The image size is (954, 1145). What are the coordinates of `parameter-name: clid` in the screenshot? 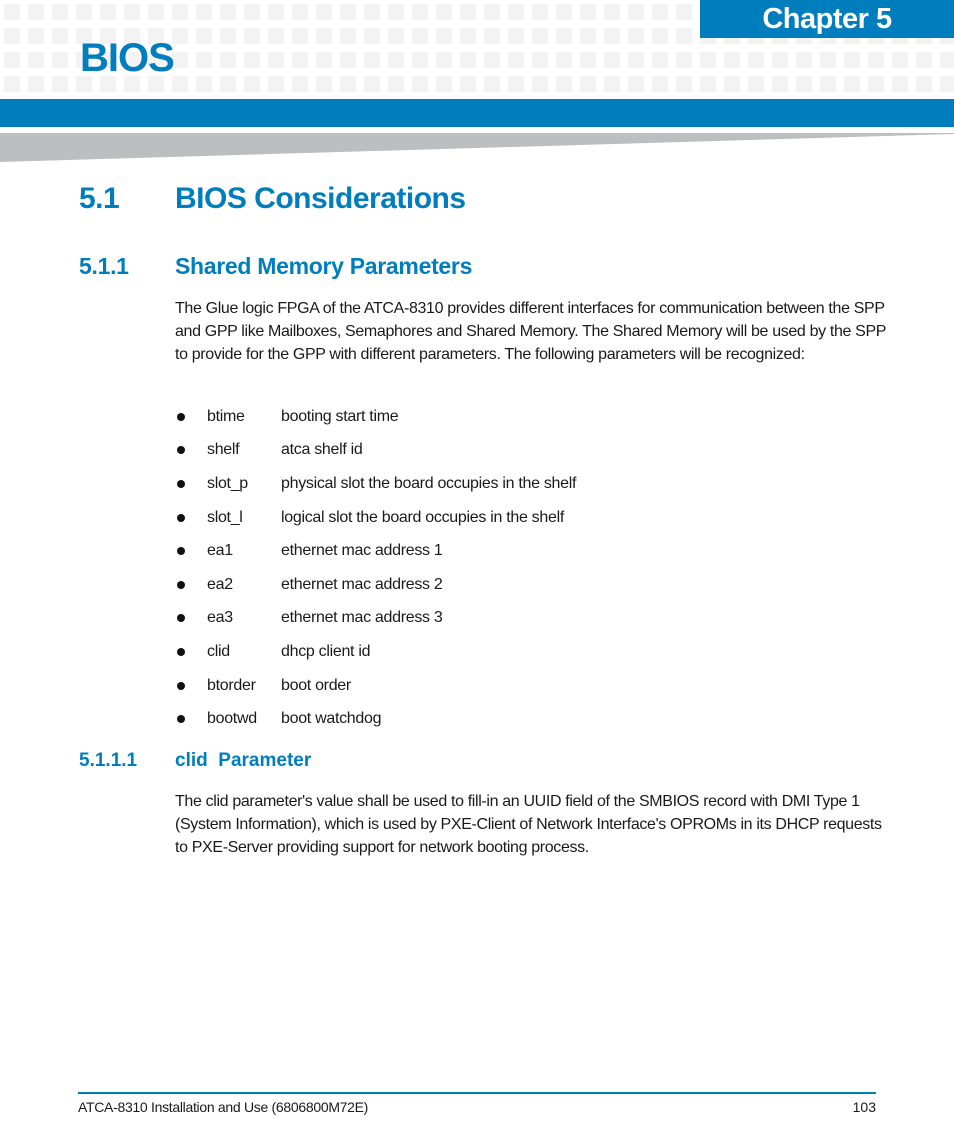 It's located at (218, 651).